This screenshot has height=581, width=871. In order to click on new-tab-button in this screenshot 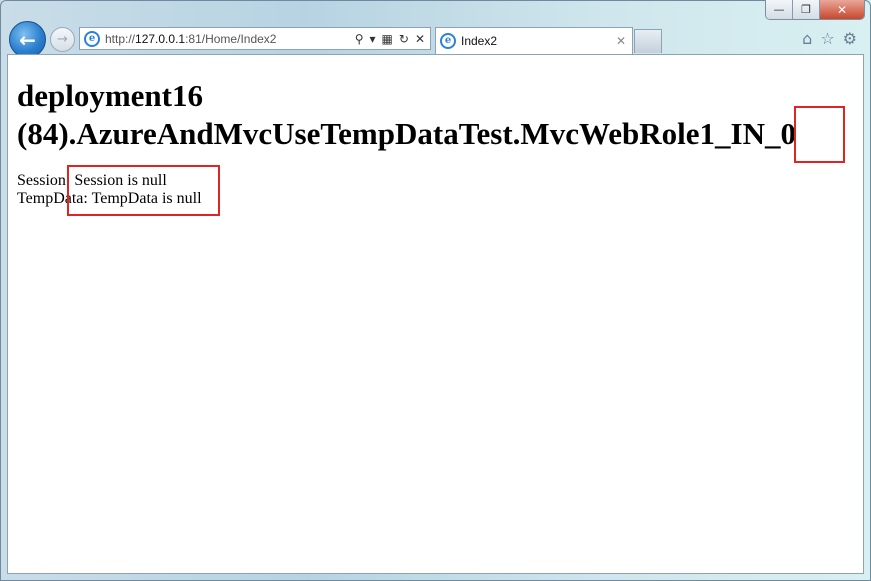, I will do `click(648, 41)`.